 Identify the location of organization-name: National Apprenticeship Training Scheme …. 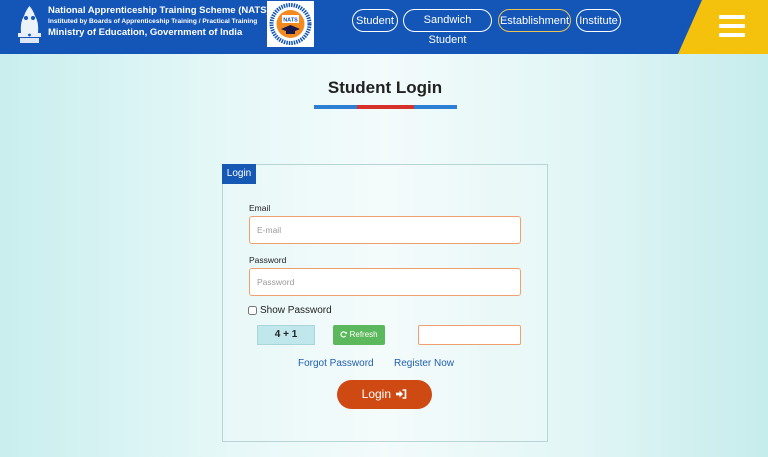
(159, 22).